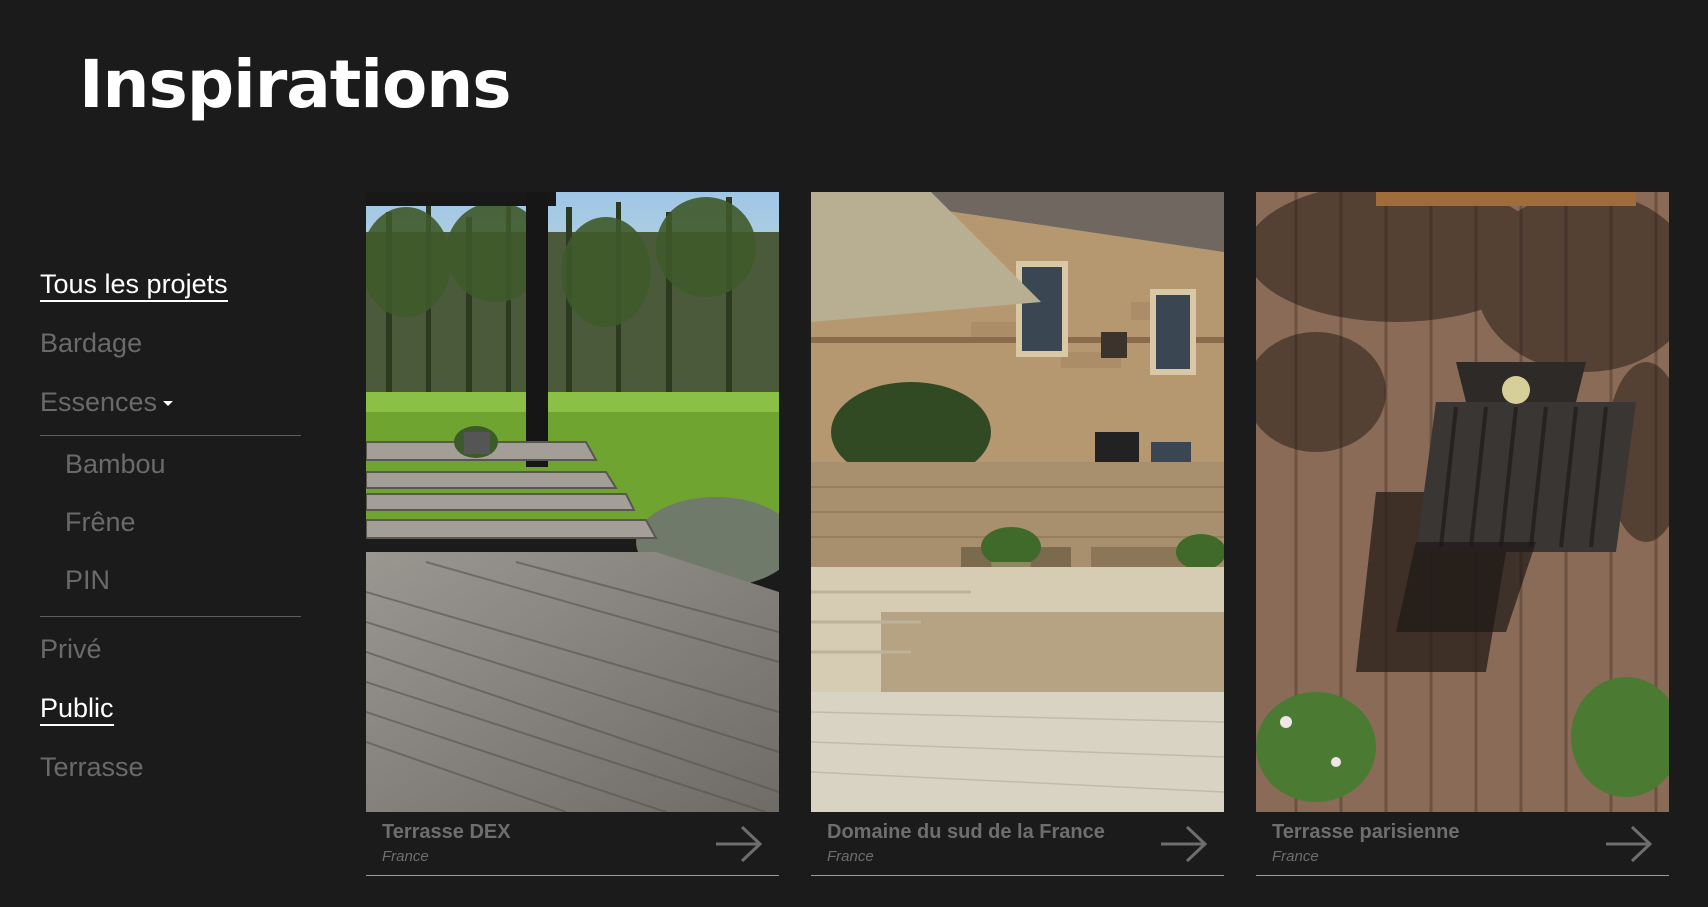  What do you see at coordinates (446, 832) in the screenshot?
I see `project-title: Terrasse DEX` at bounding box center [446, 832].